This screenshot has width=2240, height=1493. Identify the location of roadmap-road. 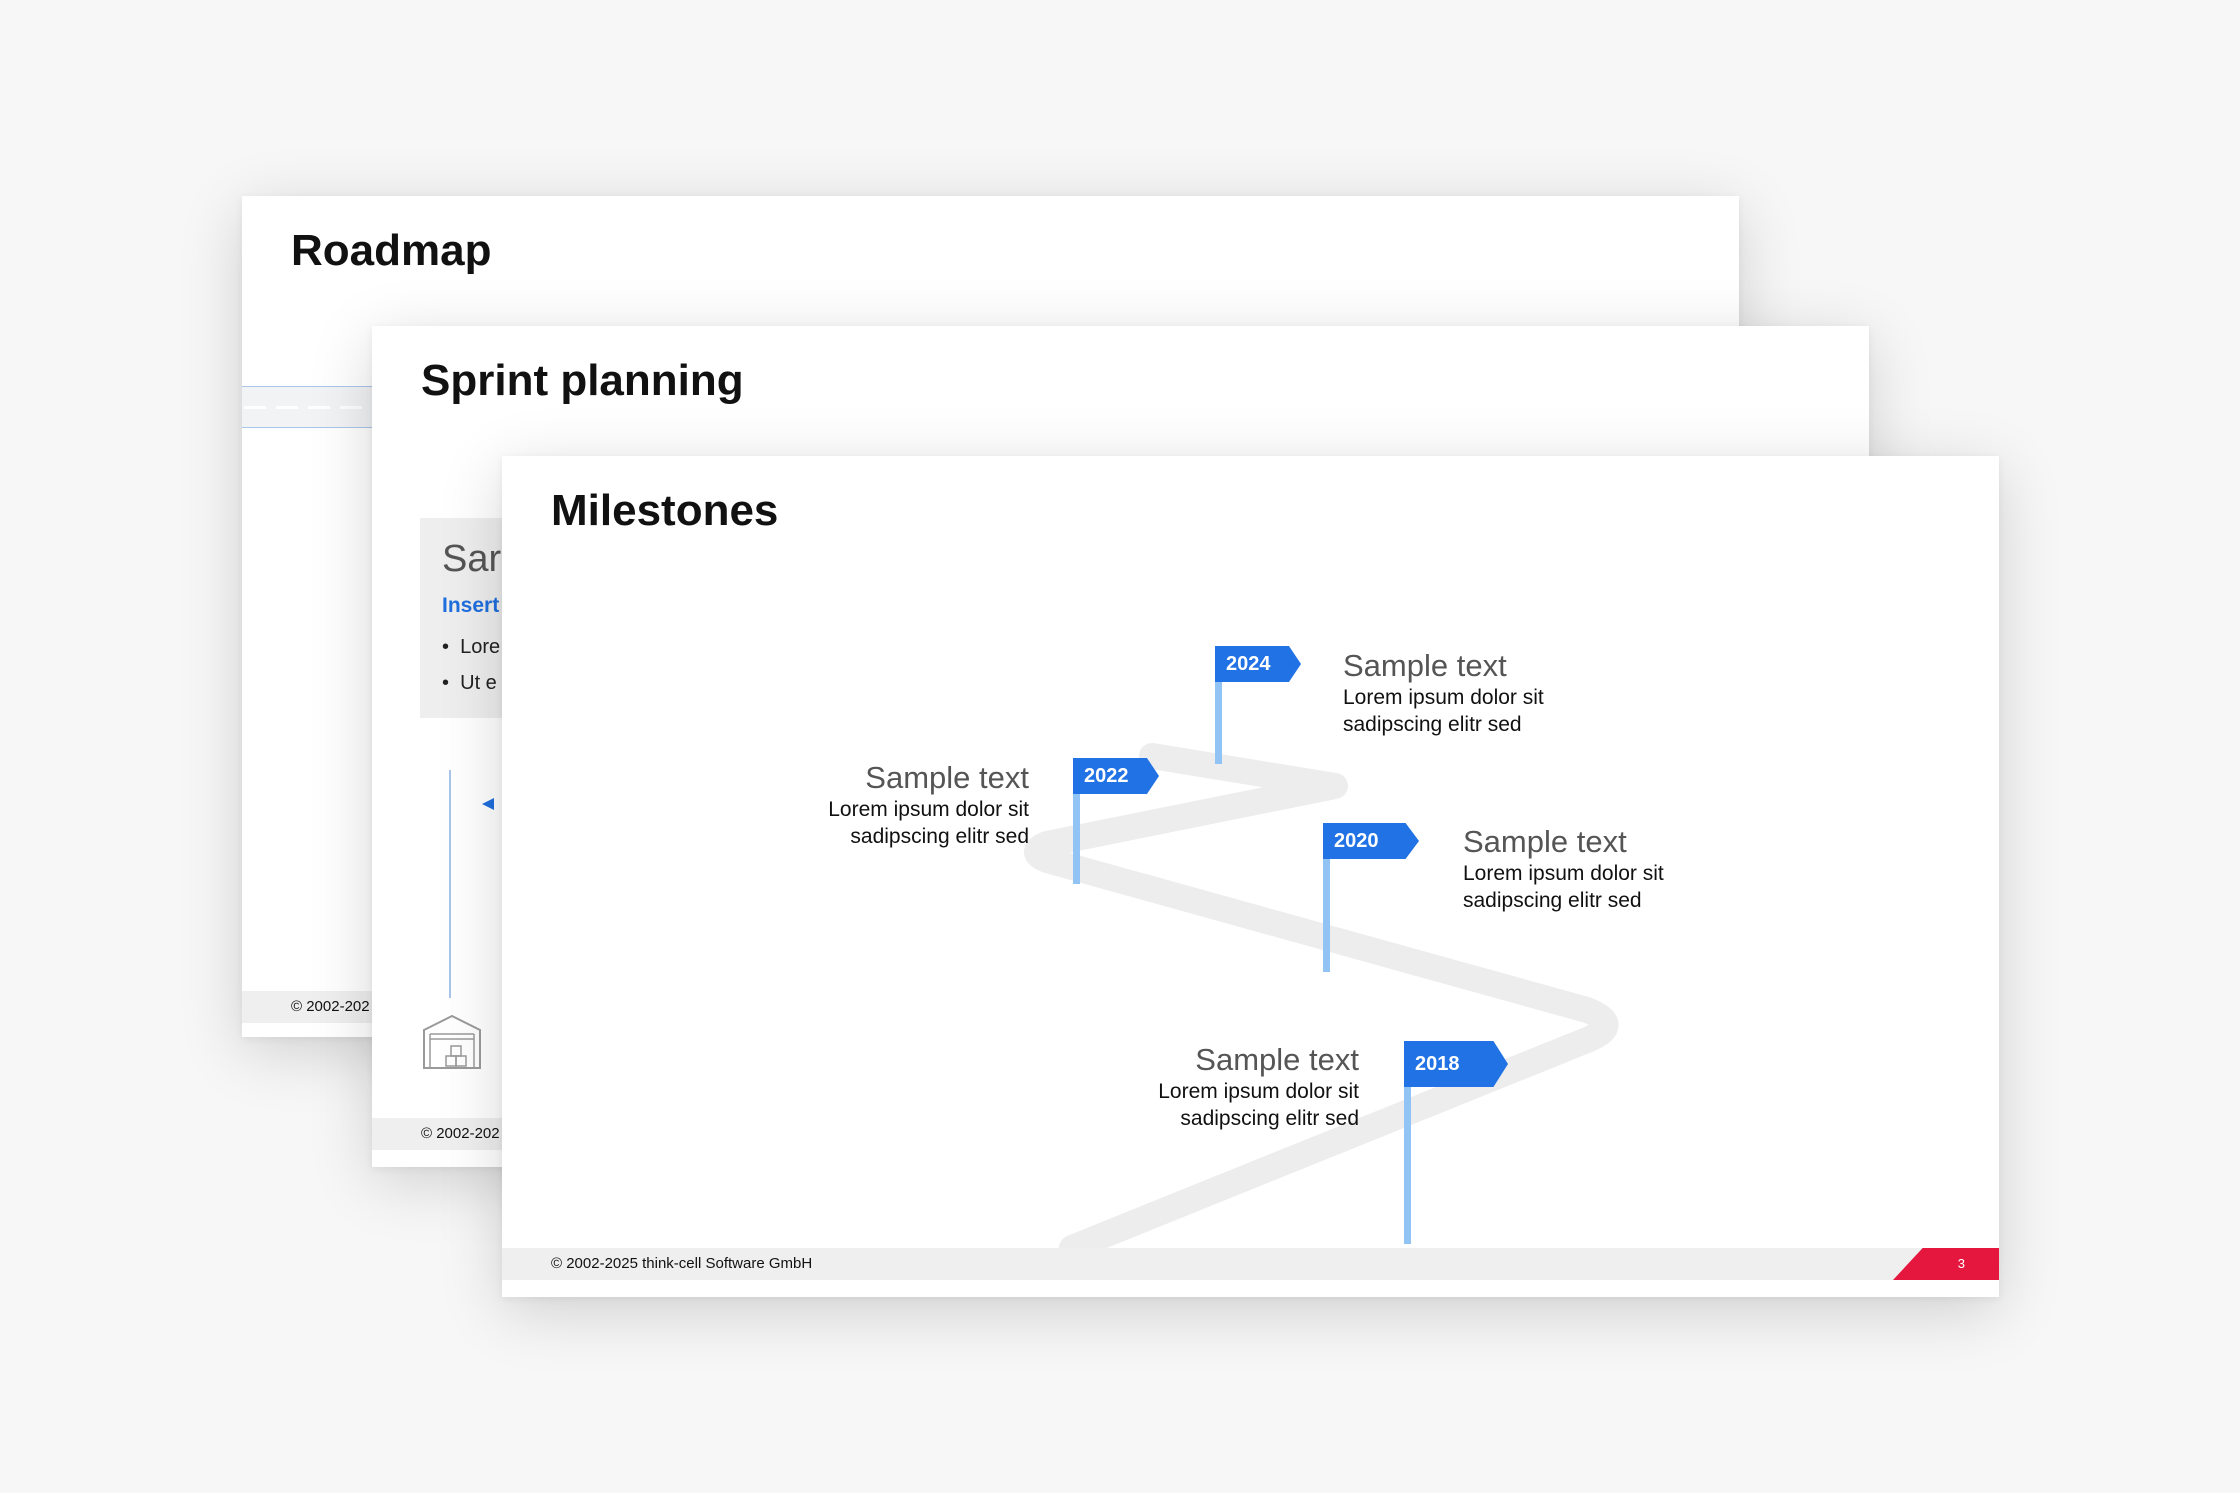
(312, 407).